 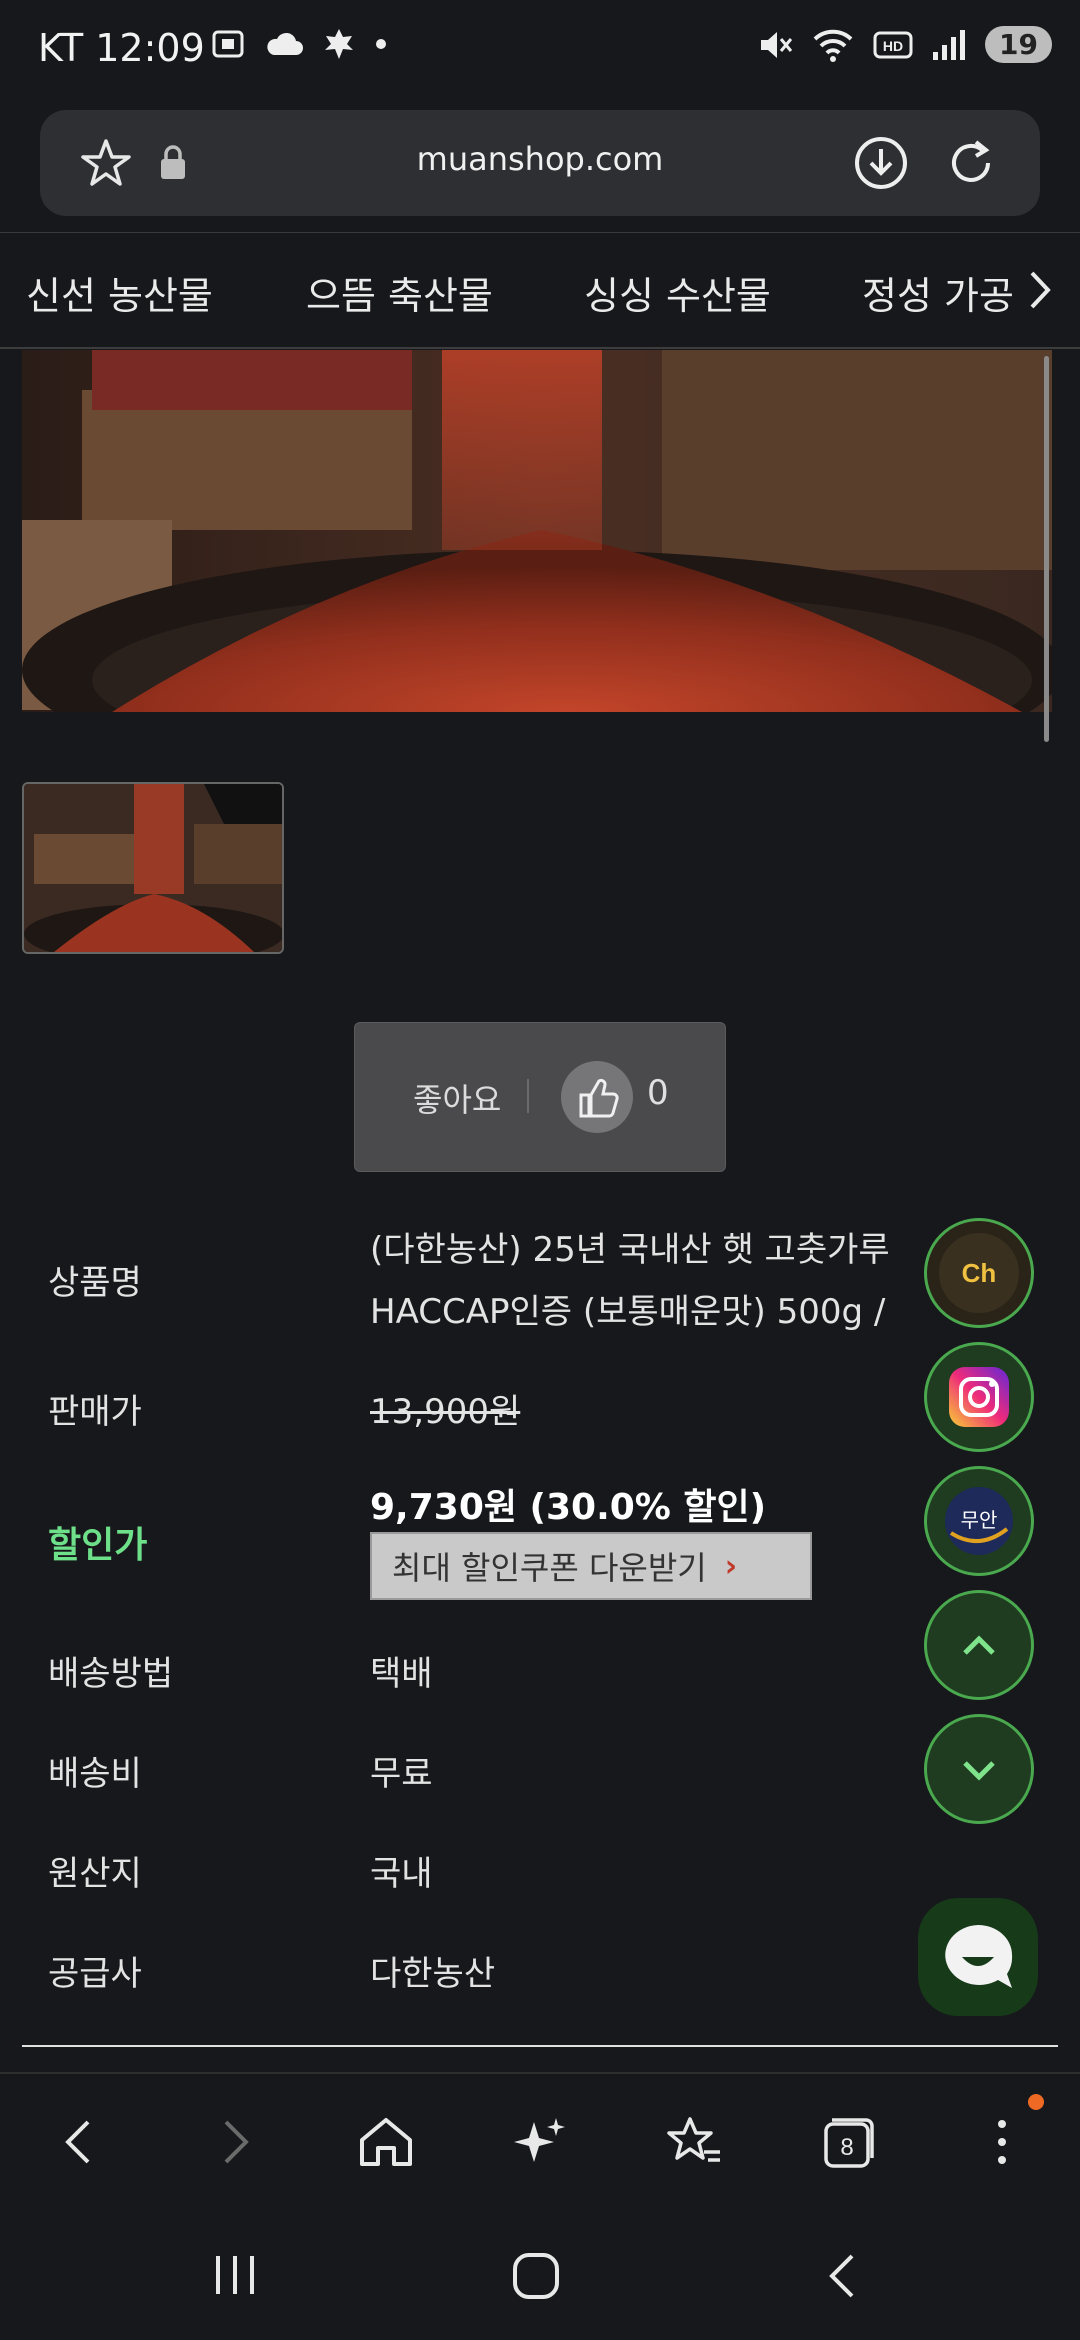 I want to click on instagram-icon, so click(x=979, y=1397).